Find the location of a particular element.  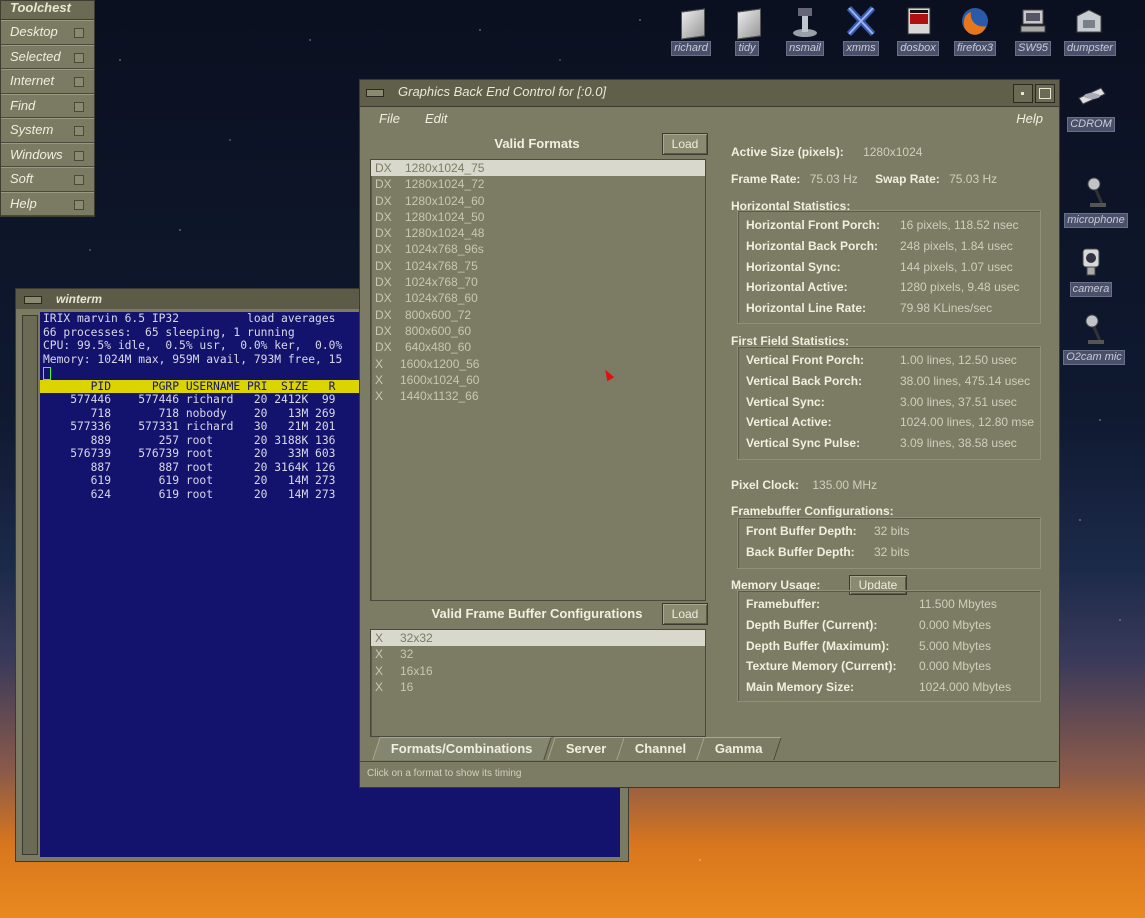

list-item: X 32x32 is located at coordinates (538, 638).